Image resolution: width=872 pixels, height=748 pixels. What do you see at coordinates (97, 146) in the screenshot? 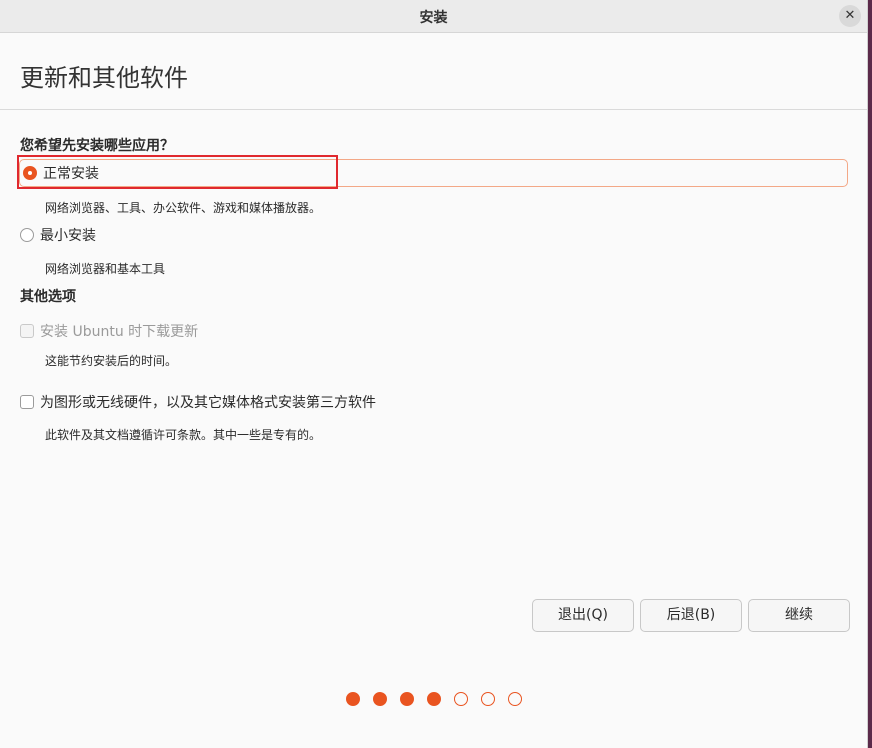
I see `install-type-heading: 您希望先安装哪些应用？` at bounding box center [97, 146].